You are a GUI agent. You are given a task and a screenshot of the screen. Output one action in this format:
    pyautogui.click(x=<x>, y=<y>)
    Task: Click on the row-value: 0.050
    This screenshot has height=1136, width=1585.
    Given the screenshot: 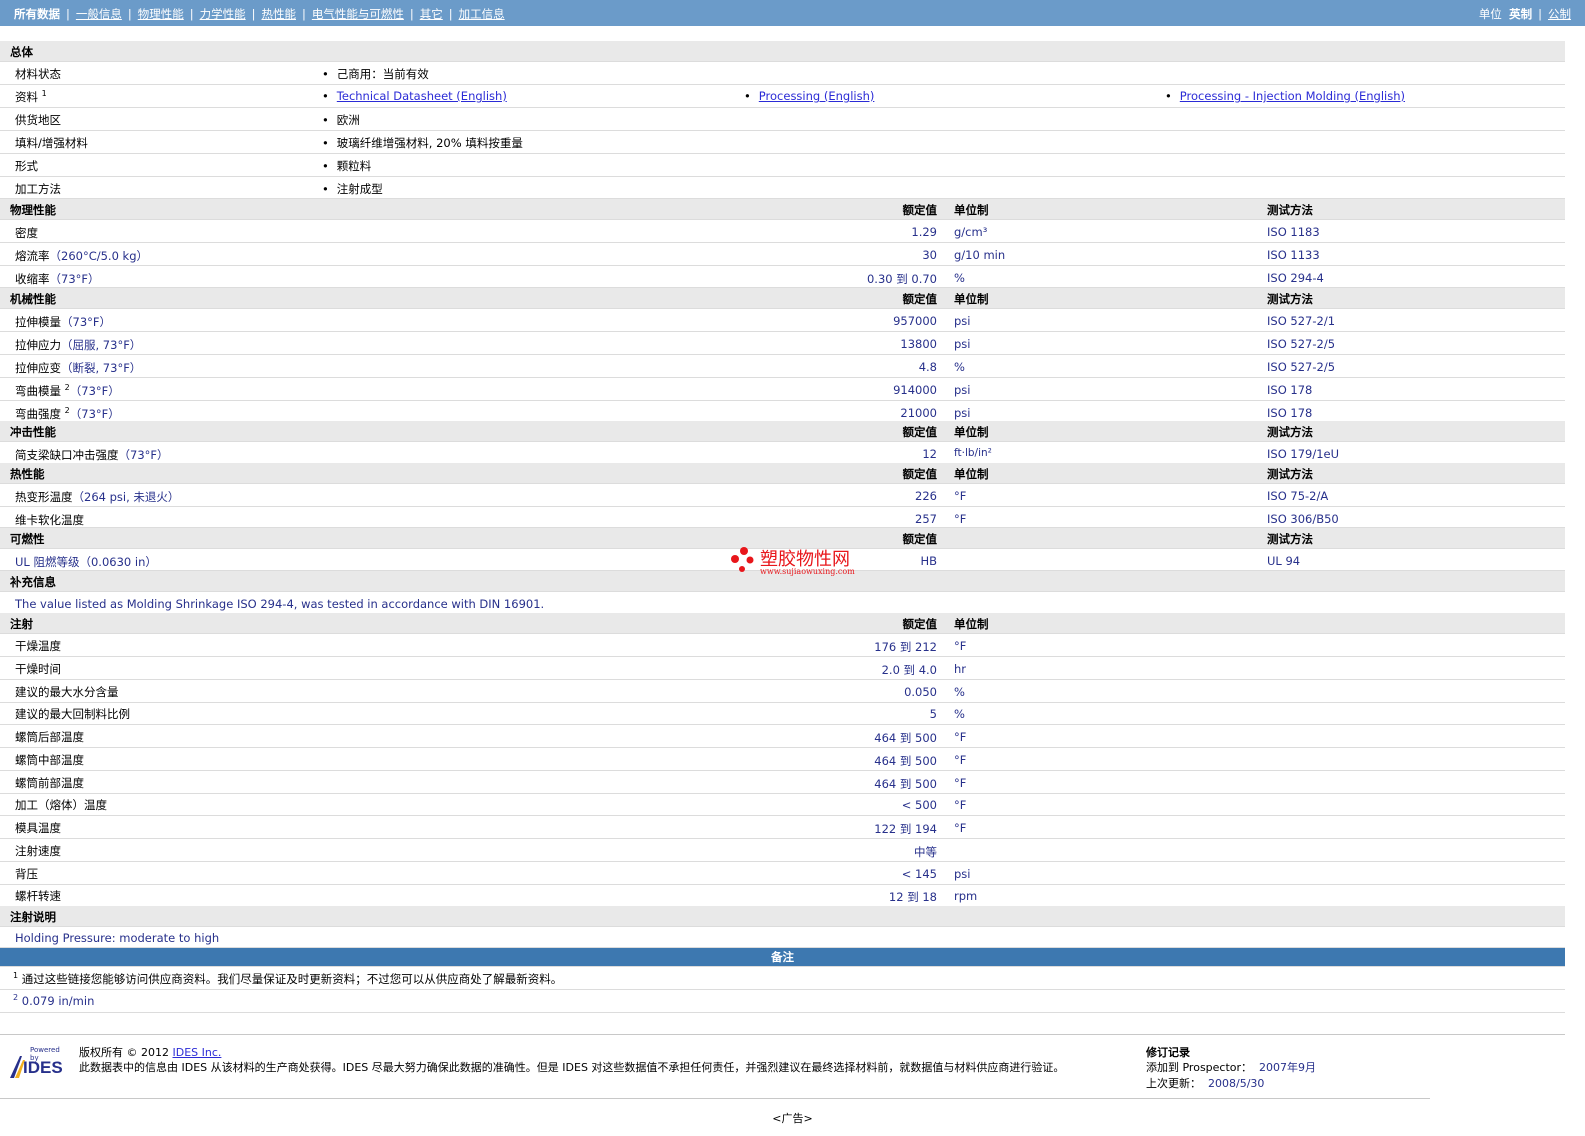 What is the action you would take?
    pyautogui.click(x=920, y=692)
    